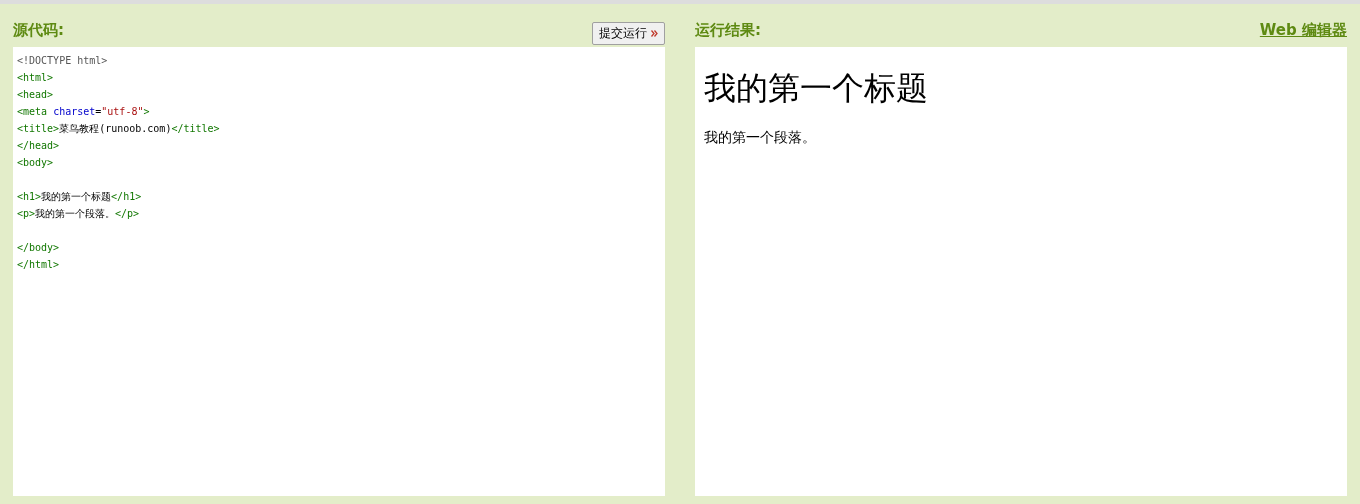  Describe the element at coordinates (35, 163) in the screenshot. I see `code-line: <body>` at that location.